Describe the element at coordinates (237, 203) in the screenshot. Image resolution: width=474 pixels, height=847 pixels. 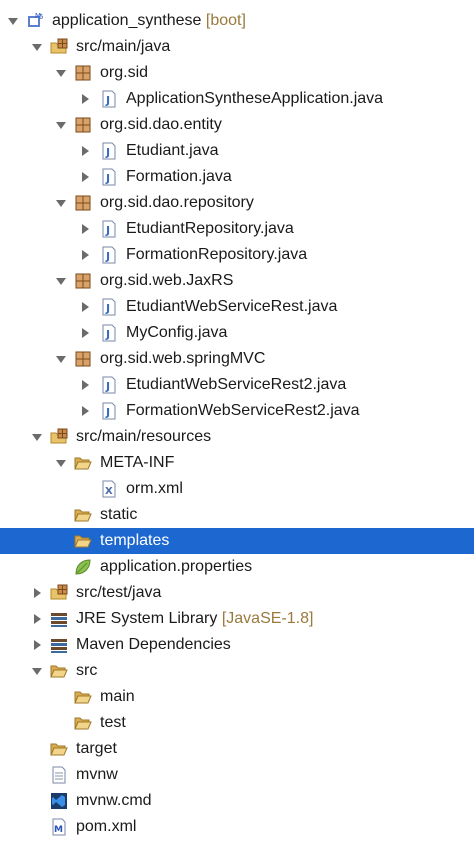
I see `tree-item-package-dao-repository: org.sid.dao.repository` at that location.